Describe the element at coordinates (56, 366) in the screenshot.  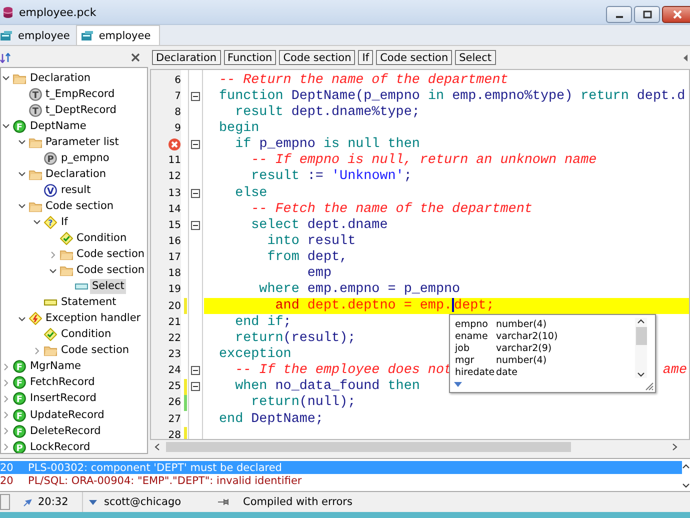
I see `tree-item: MgrName` at that location.